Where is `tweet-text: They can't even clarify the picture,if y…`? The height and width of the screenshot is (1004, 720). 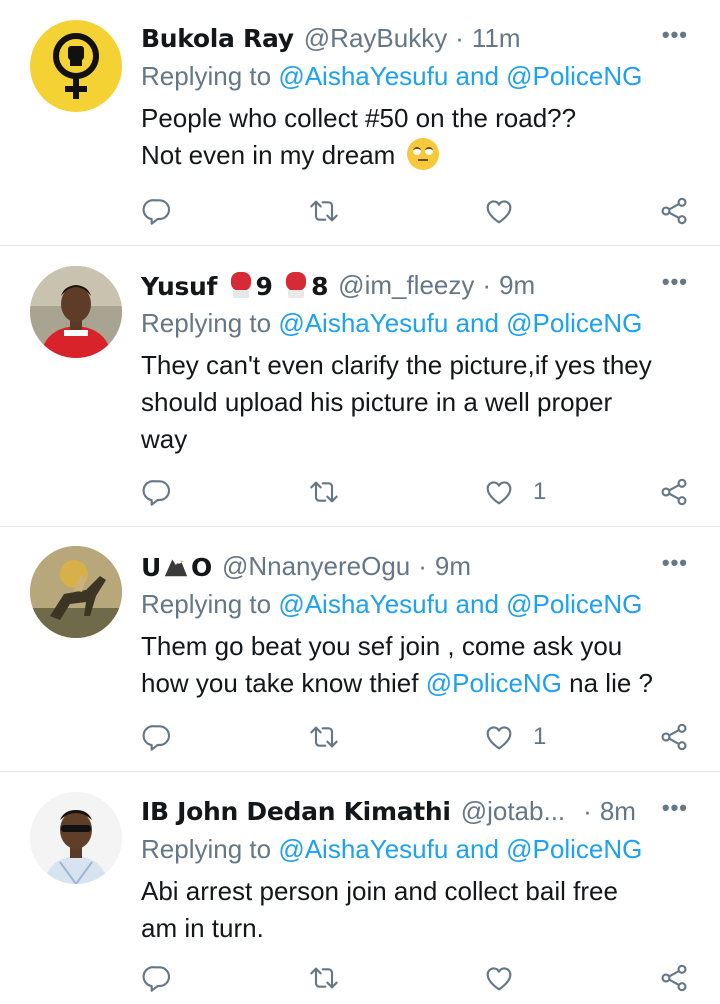
tweet-text: They can't even clarify the picture,if y… is located at coordinates (417, 402).